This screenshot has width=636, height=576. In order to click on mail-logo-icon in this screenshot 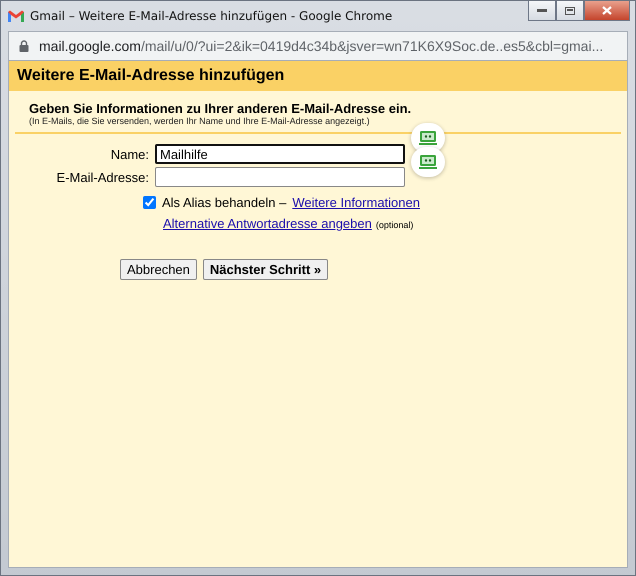, I will do `click(16, 16)`.